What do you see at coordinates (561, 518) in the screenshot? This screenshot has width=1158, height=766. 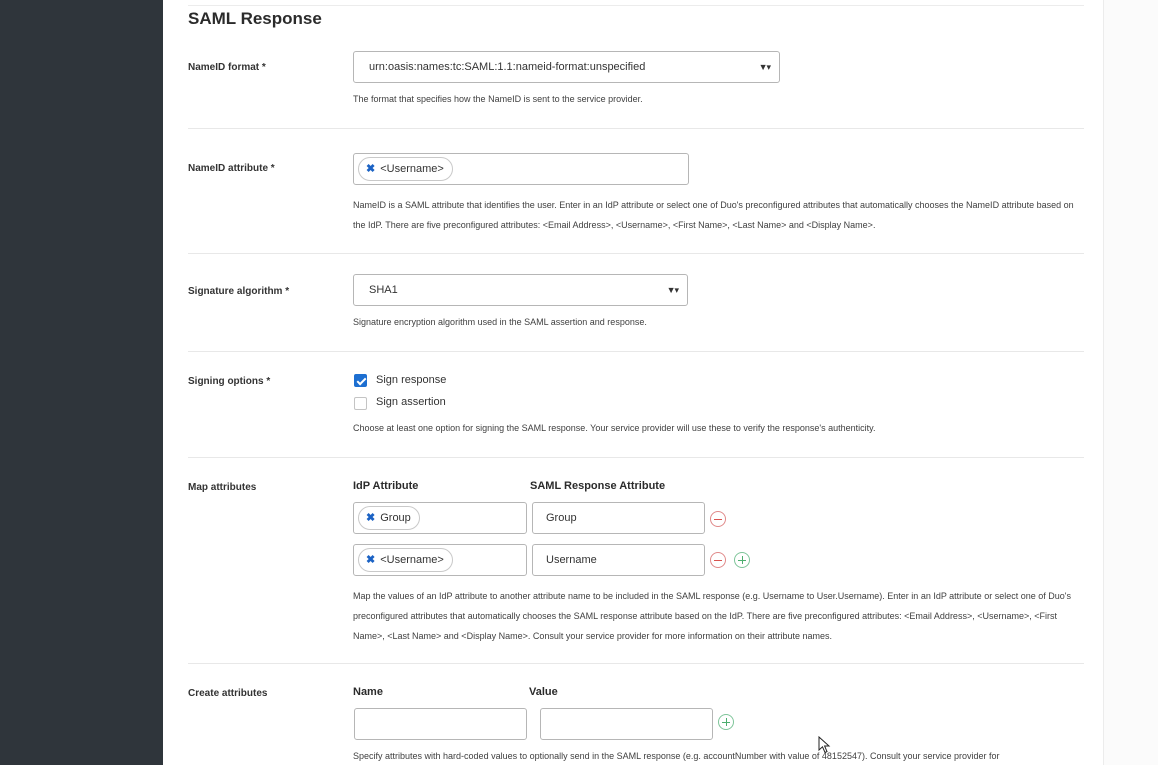 I see `saml-attribute-value: Group` at bounding box center [561, 518].